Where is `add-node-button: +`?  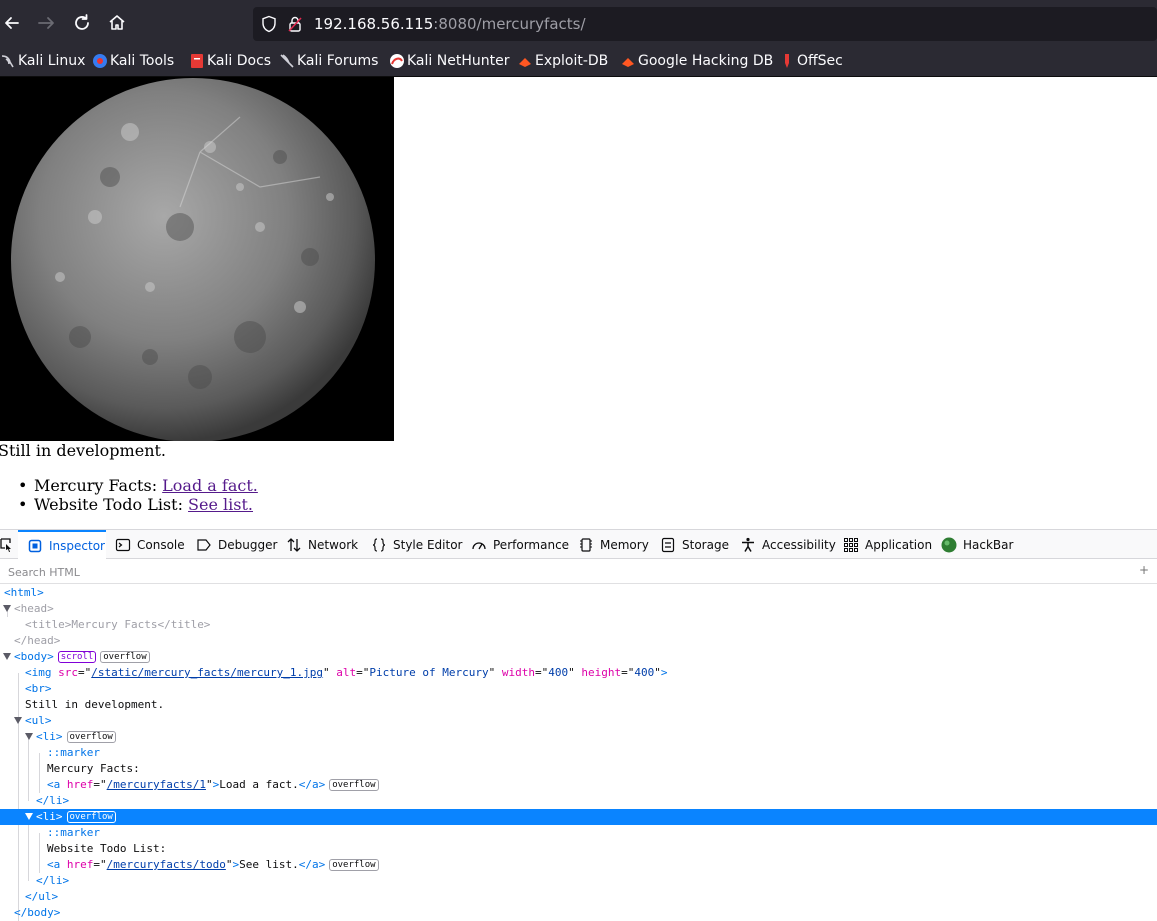
add-node-button: + is located at coordinates (1144, 570).